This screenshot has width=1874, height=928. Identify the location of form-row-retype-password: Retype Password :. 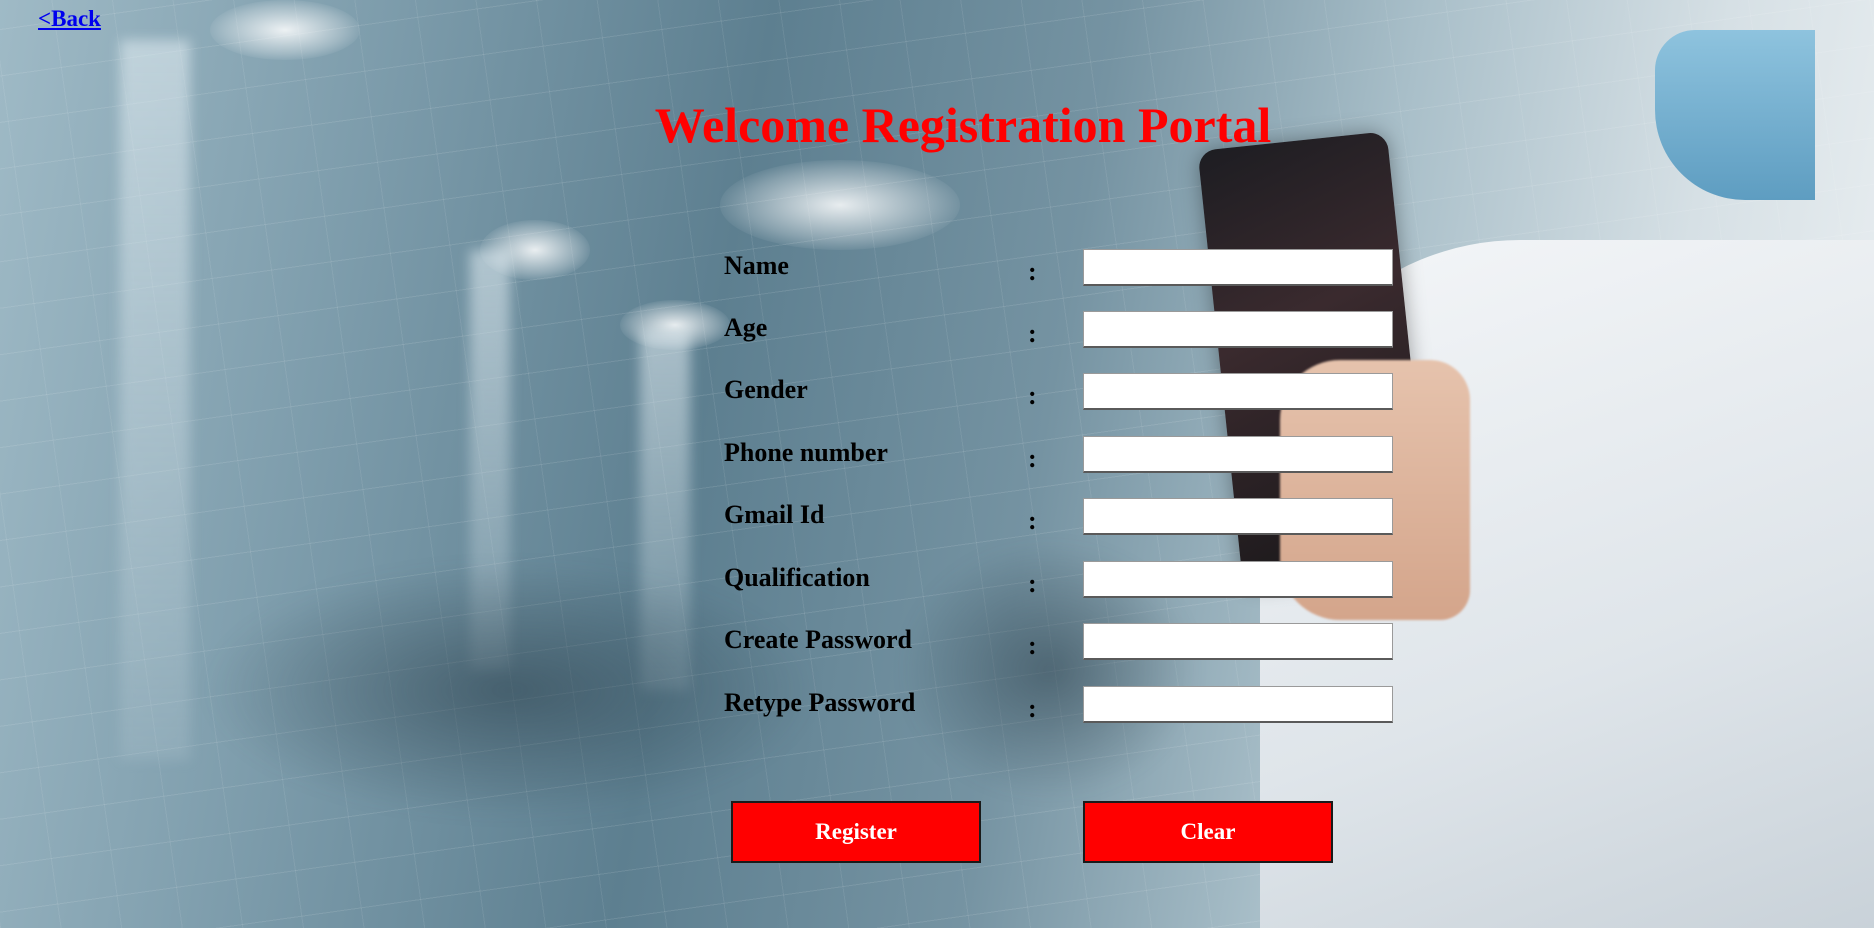
(1064, 707).